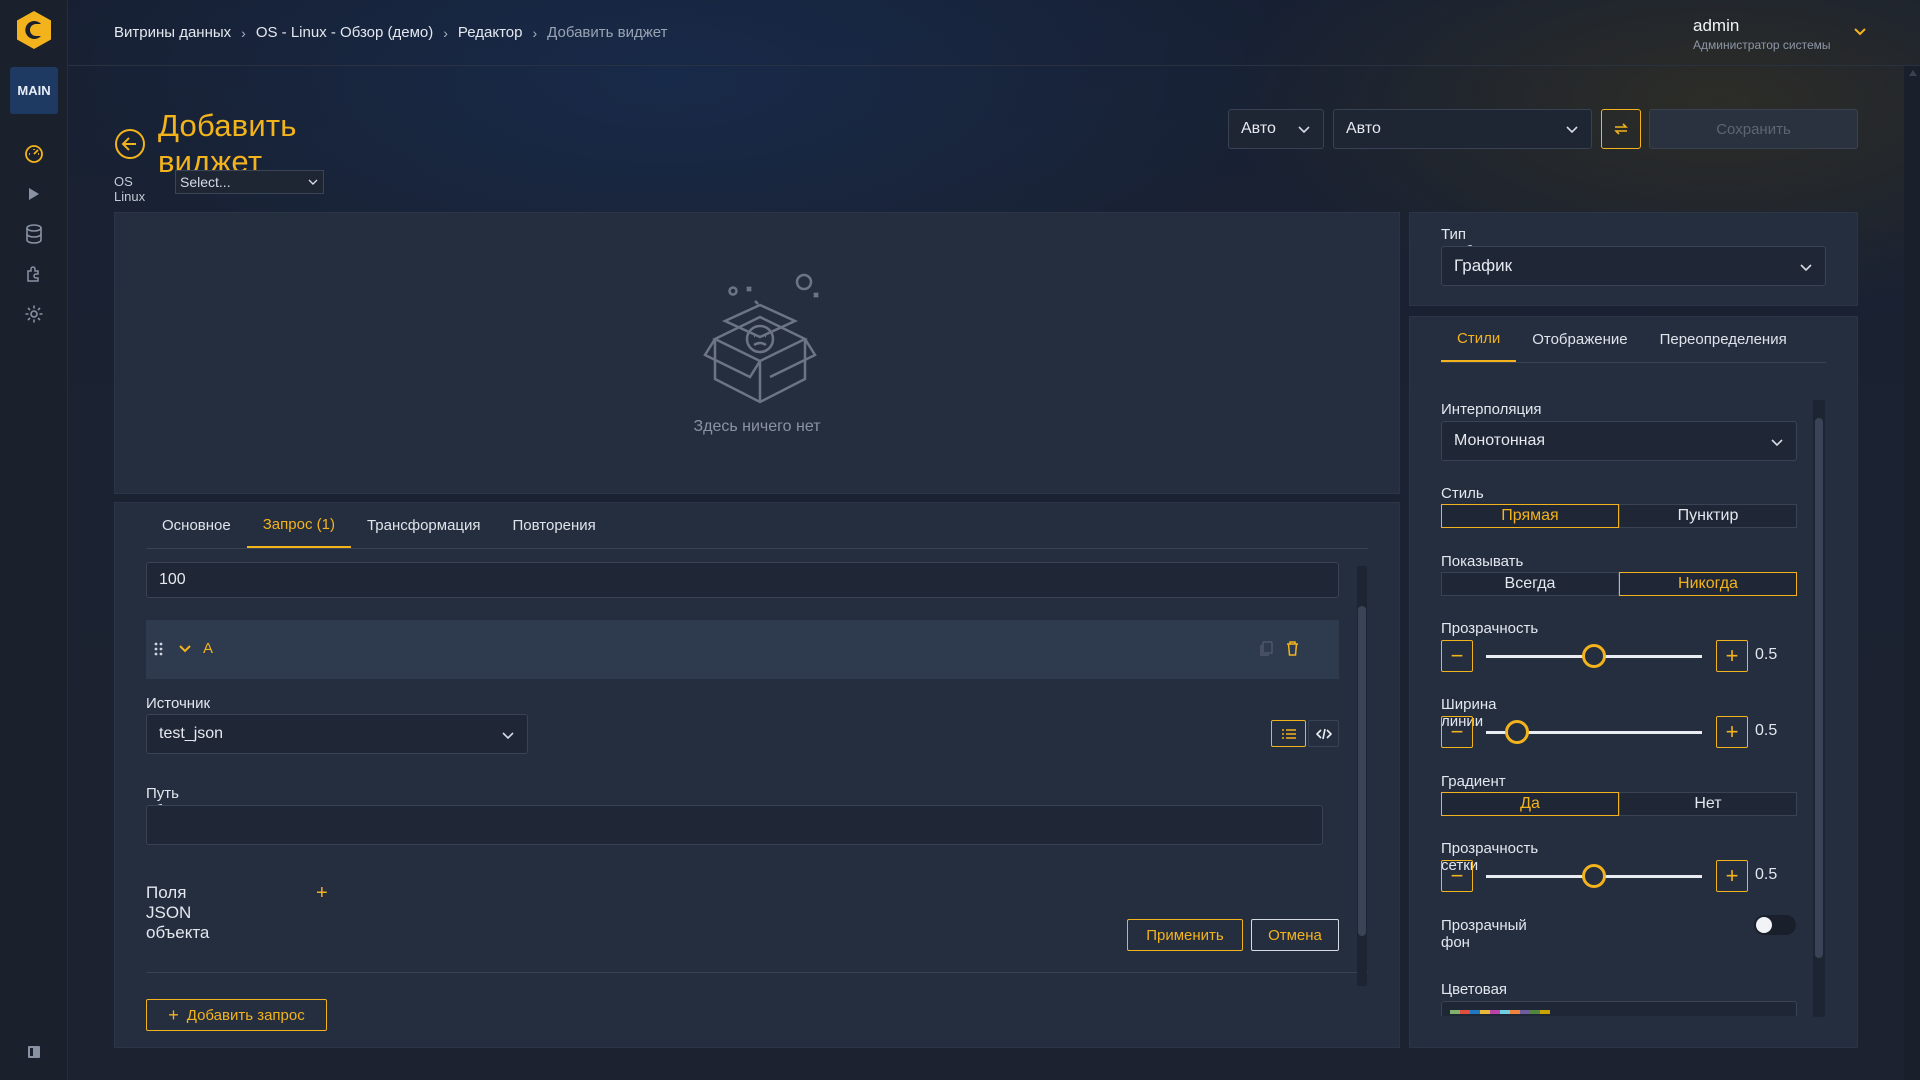 The height and width of the screenshot is (1080, 1920). What do you see at coordinates (1723, 339) in the screenshot?
I see `tab-overrides: Переопределения` at bounding box center [1723, 339].